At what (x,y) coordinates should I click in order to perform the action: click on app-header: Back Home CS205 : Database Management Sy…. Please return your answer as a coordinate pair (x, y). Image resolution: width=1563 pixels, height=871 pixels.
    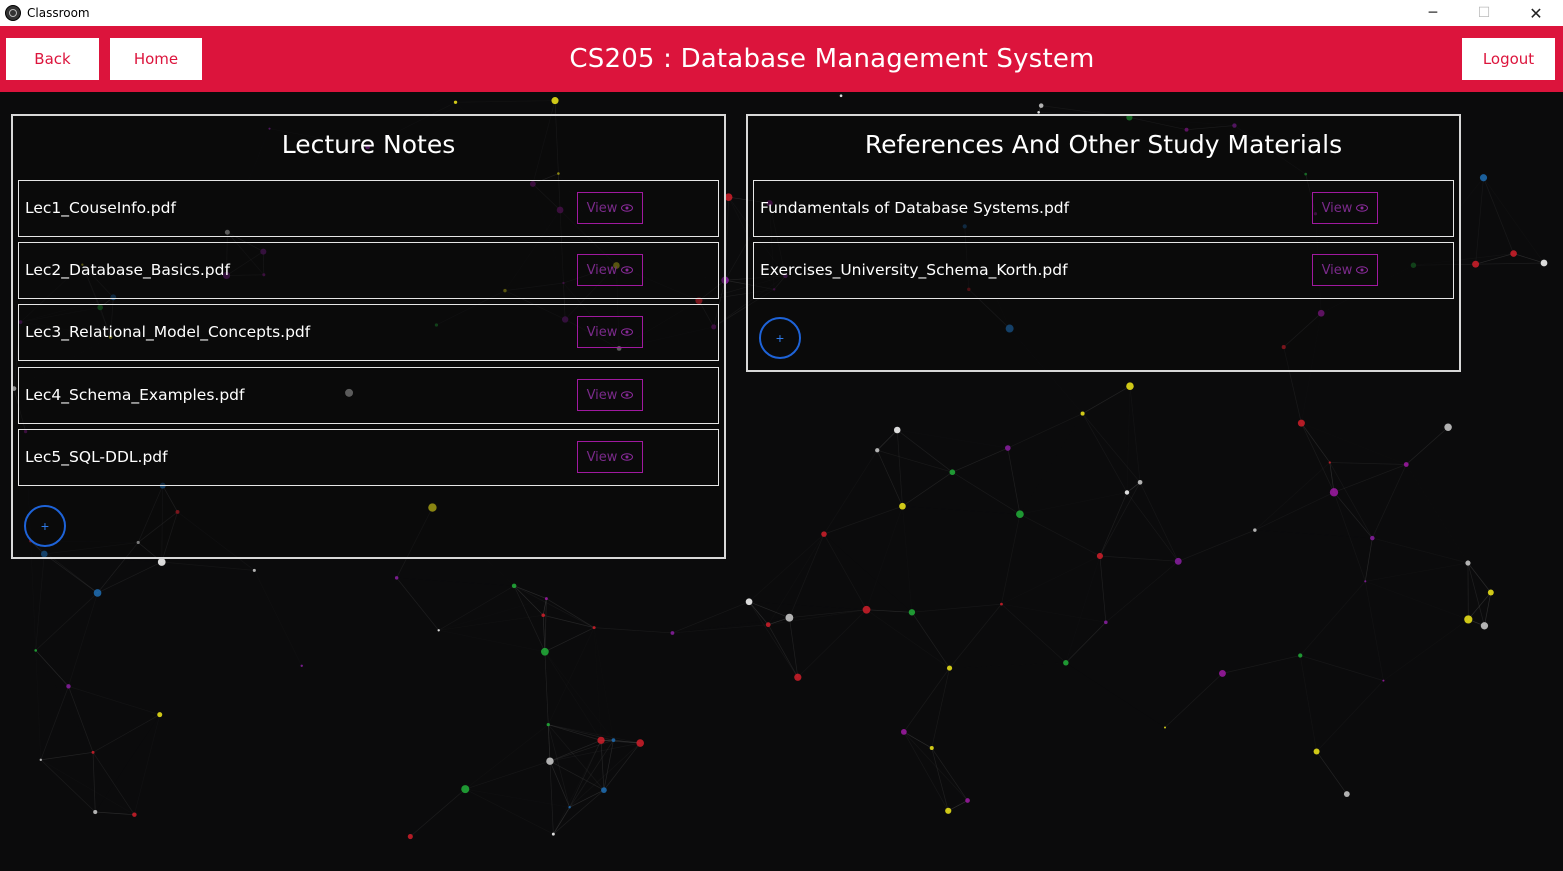
    Looking at the image, I should click on (781, 59).